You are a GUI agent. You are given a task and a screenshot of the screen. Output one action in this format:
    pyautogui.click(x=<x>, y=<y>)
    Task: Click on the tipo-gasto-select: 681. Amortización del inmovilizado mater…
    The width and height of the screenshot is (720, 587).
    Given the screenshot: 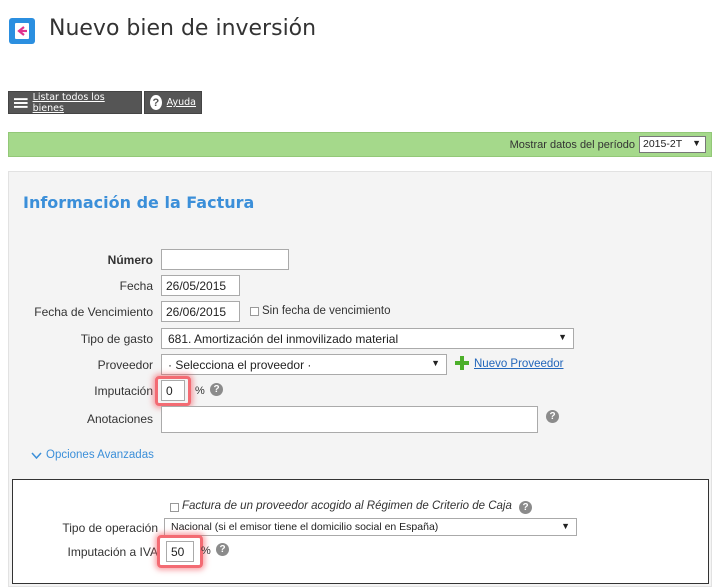 What is the action you would take?
    pyautogui.click(x=367, y=338)
    